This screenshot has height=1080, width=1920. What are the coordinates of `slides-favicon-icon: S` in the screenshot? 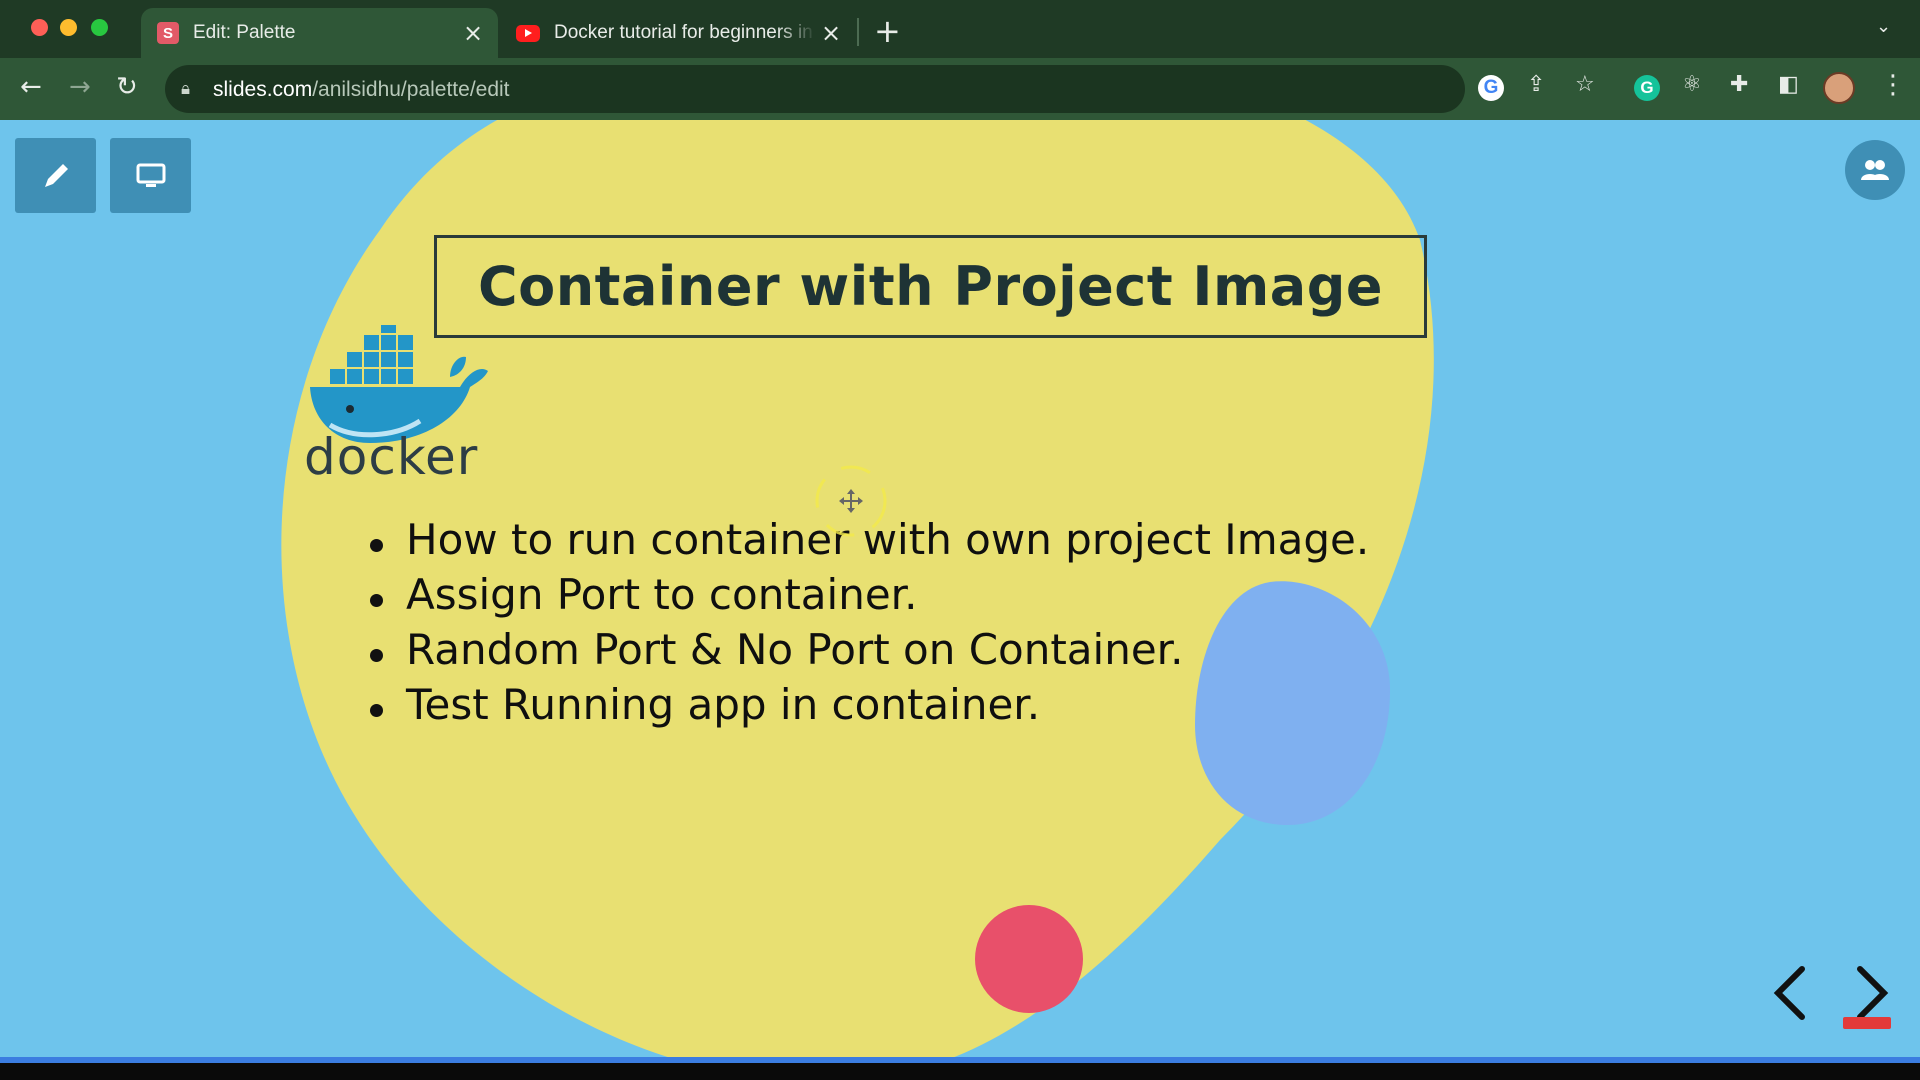 It's located at (168, 33).